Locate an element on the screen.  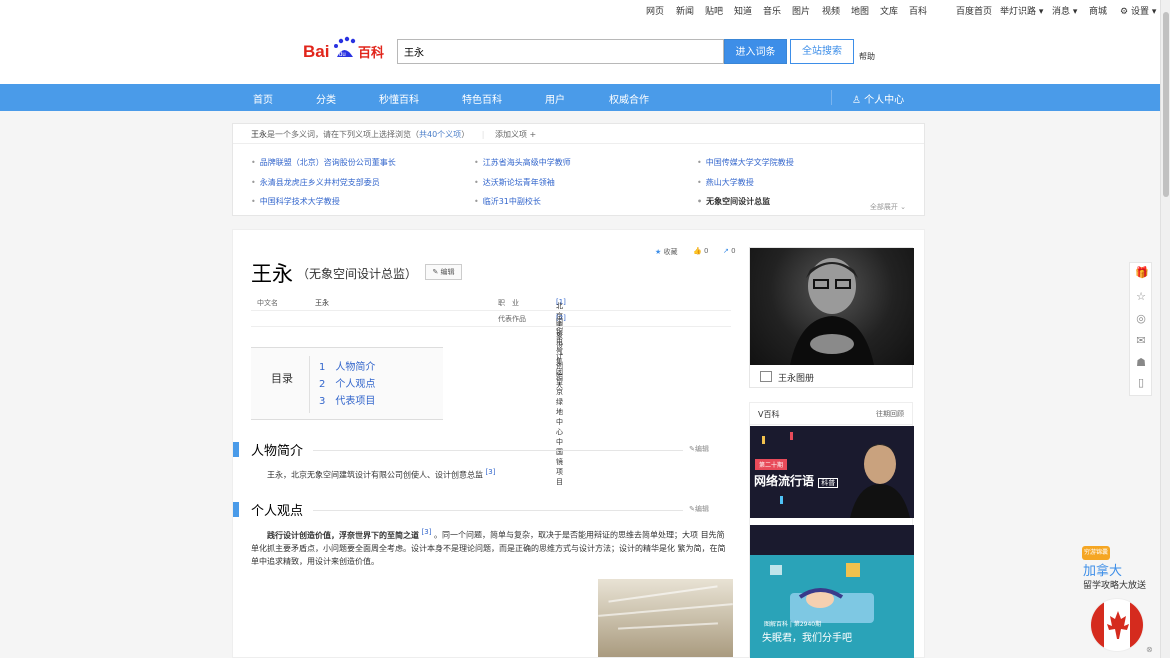
album-card: 王永图册 is located at coordinates (831, 318).